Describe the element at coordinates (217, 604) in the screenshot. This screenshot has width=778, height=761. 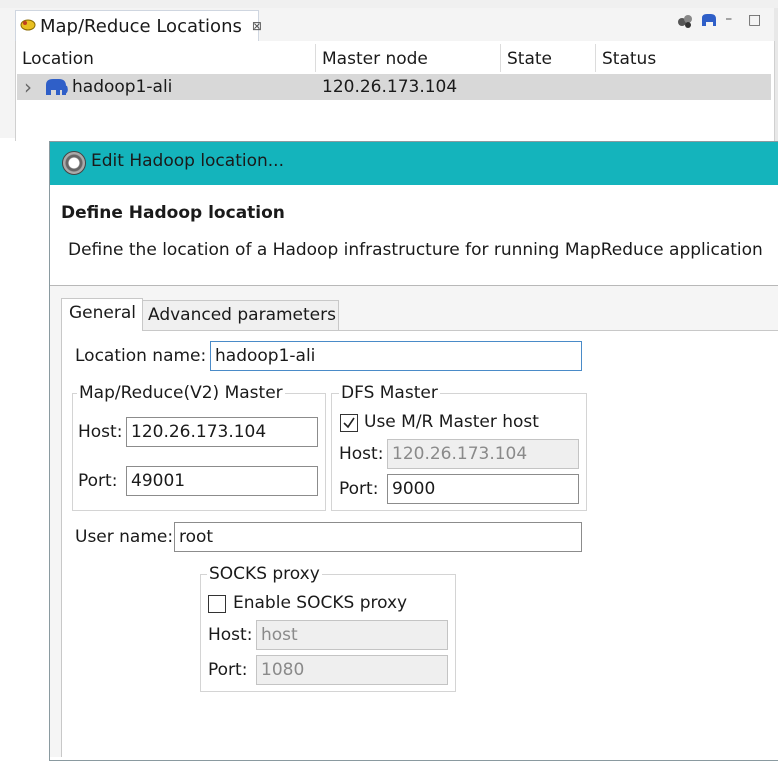
I see `enable-socks-checkbox` at that location.